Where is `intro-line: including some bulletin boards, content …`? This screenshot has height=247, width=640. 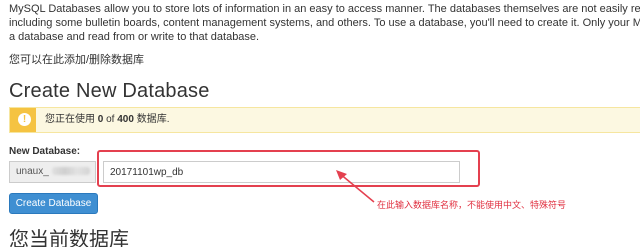
intro-line: including some bulletin boards, content … is located at coordinates (324, 23).